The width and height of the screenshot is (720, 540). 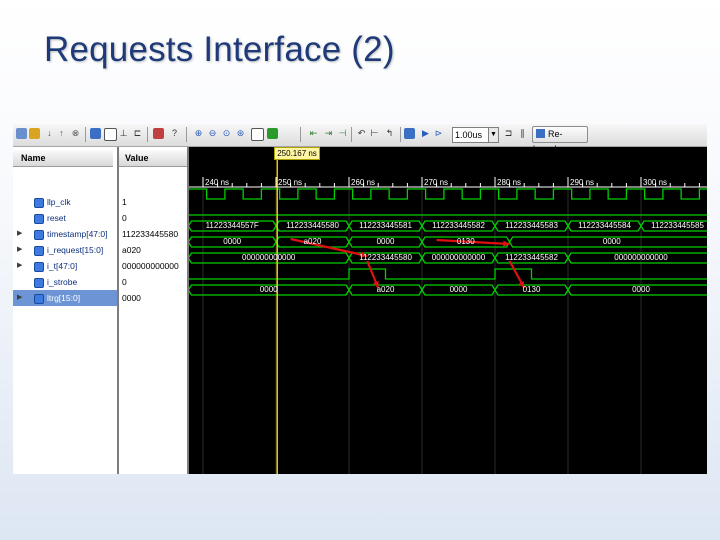 I want to click on pause-icon: ∥, so click(x=522, y=133).